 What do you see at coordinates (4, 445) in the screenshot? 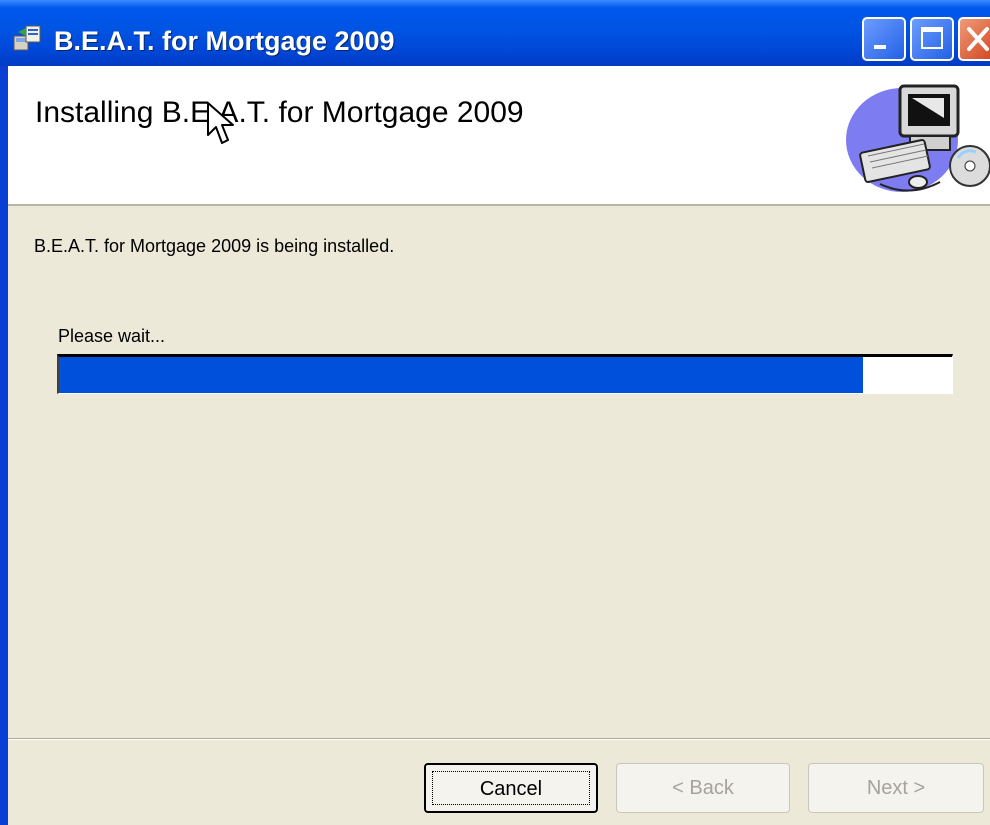
I see `window-left-border` at bounding box center [4, 445].